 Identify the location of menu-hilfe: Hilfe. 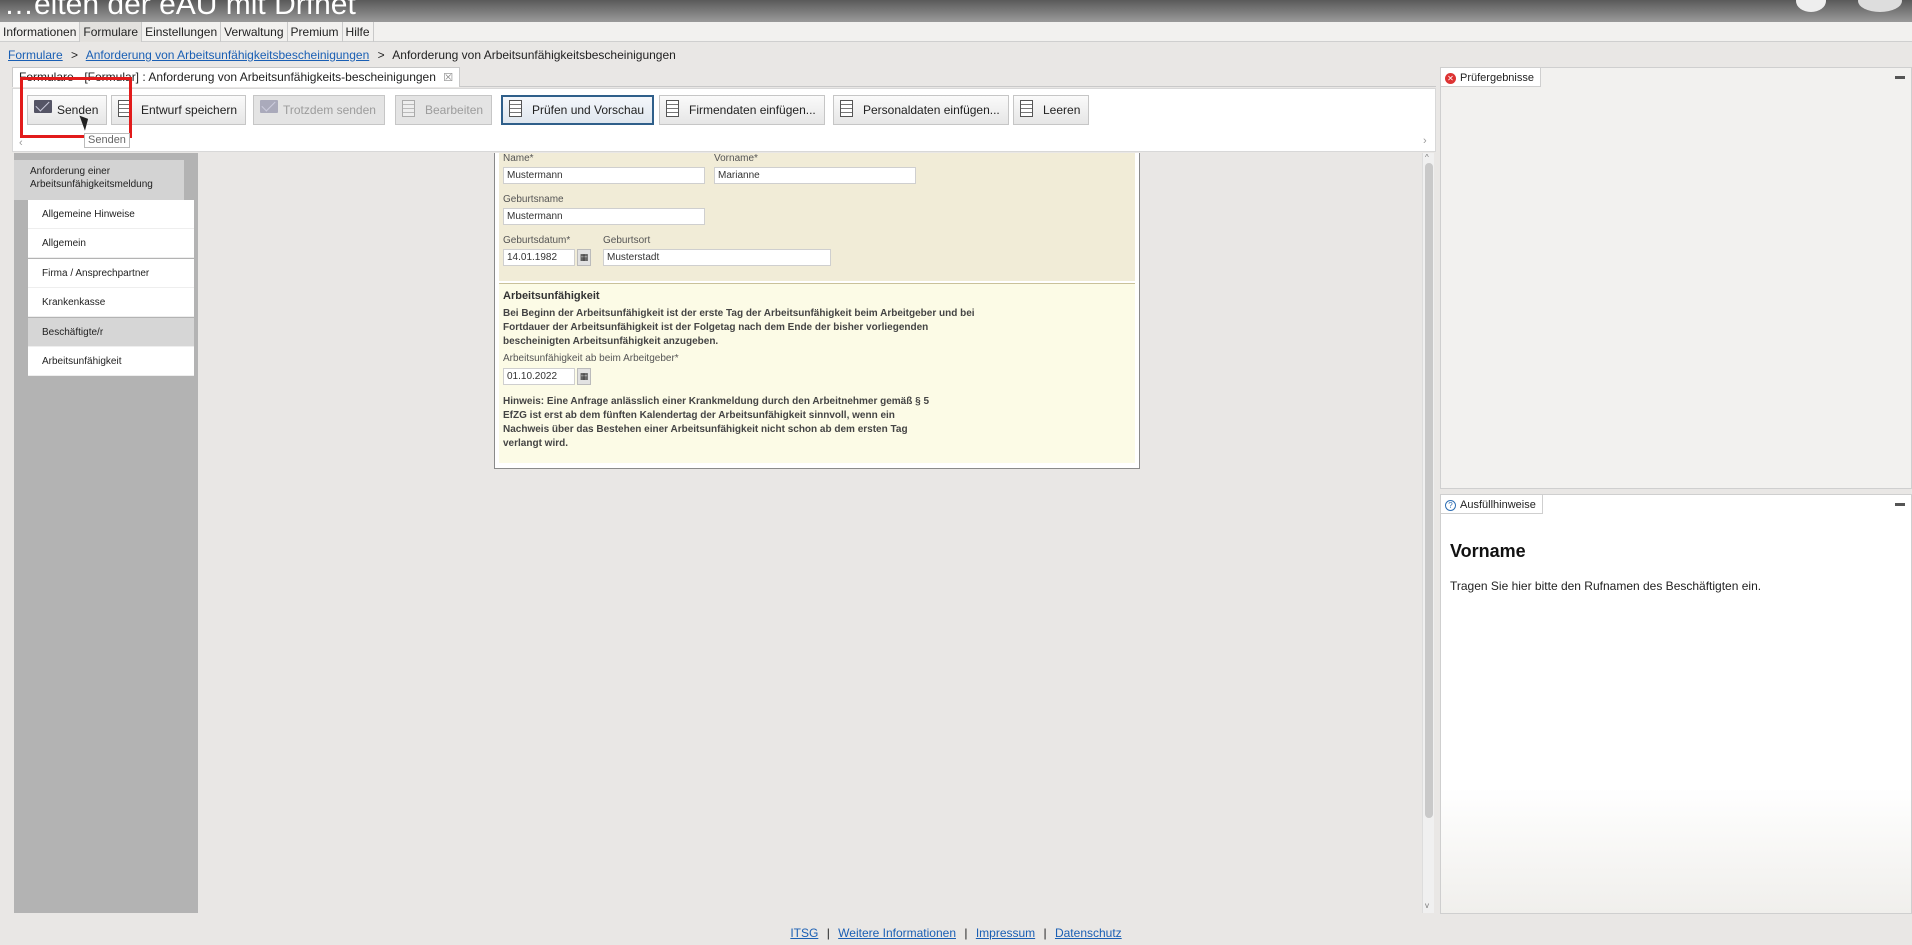
(358, 32).